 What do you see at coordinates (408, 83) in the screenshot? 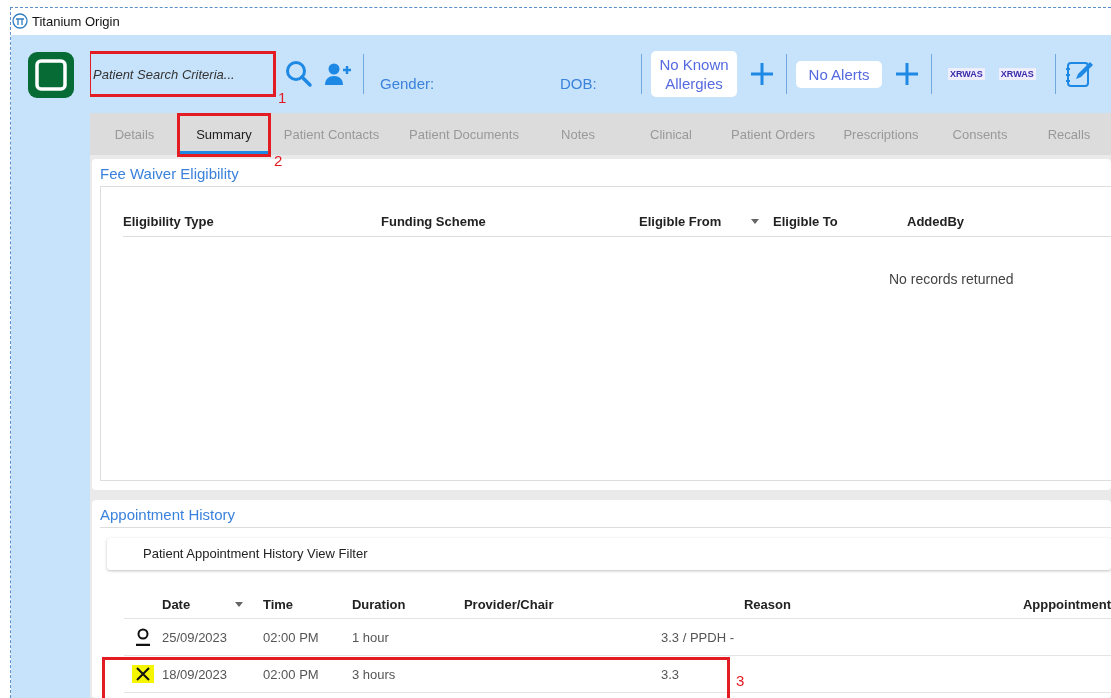
I see `gender-label: Gender:` at bounding box center [408, 83].